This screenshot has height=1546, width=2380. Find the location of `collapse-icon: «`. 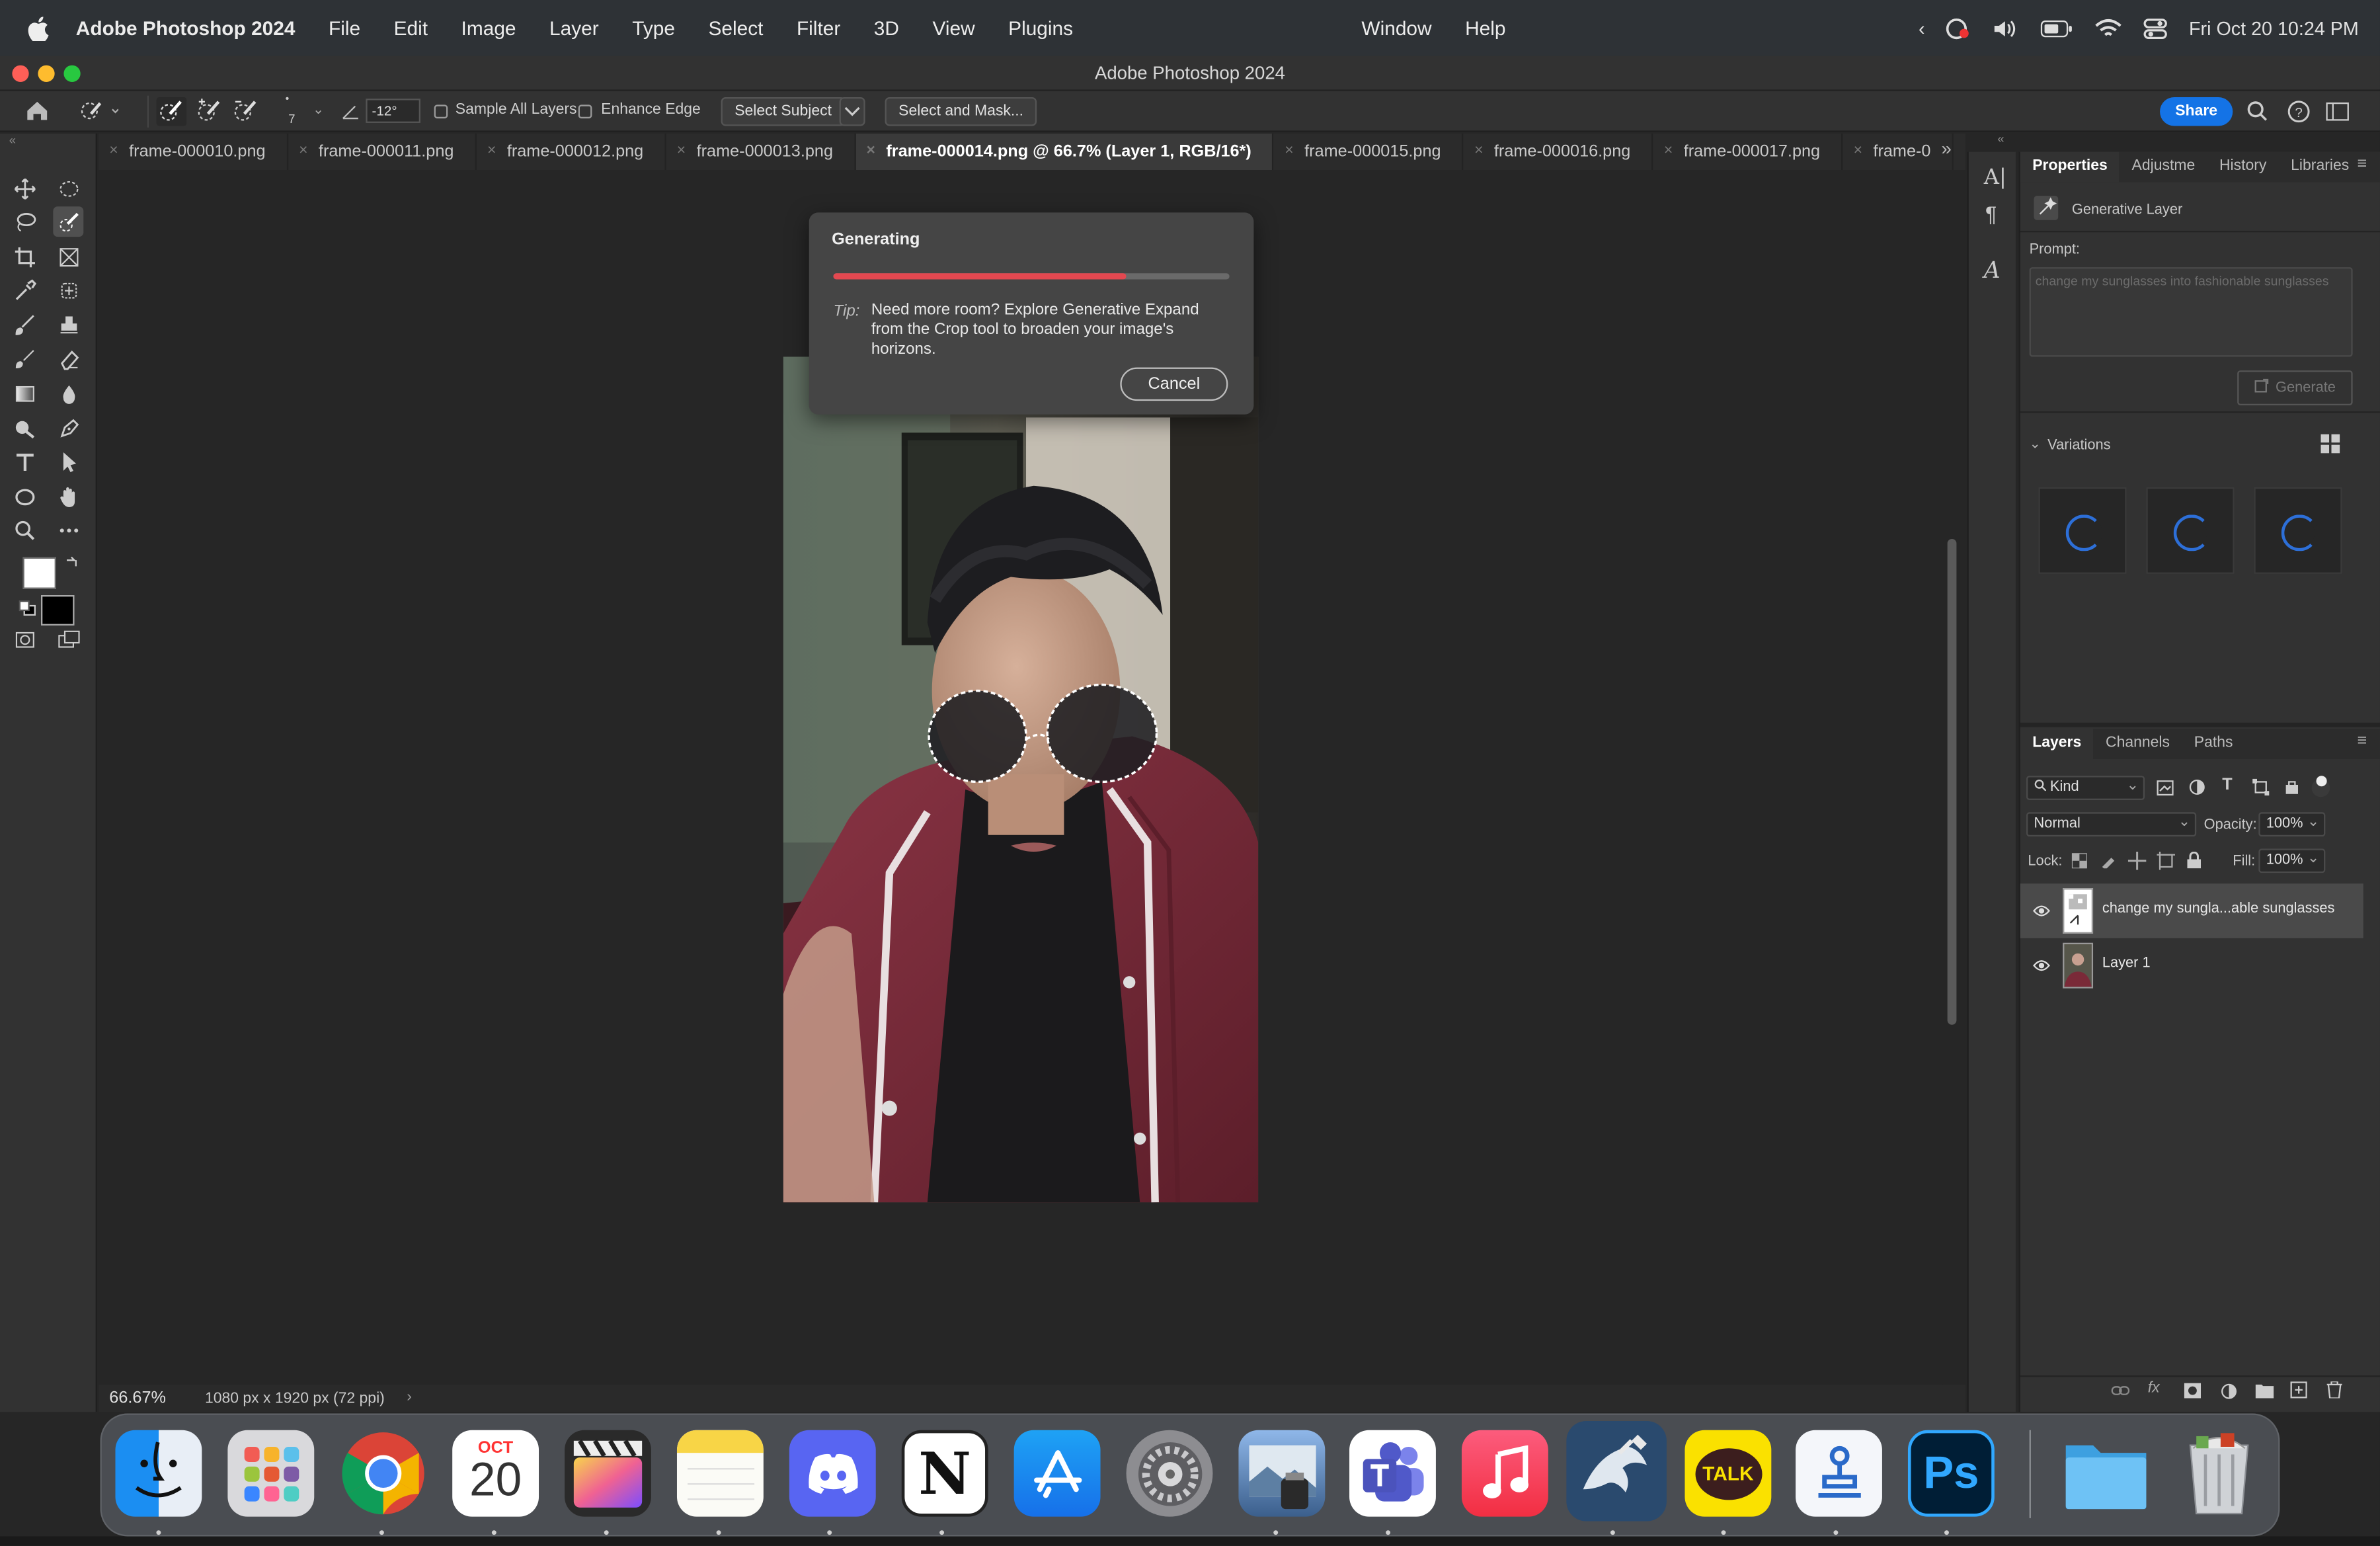

collapse-icon: « is located at coordinates (12, 140).